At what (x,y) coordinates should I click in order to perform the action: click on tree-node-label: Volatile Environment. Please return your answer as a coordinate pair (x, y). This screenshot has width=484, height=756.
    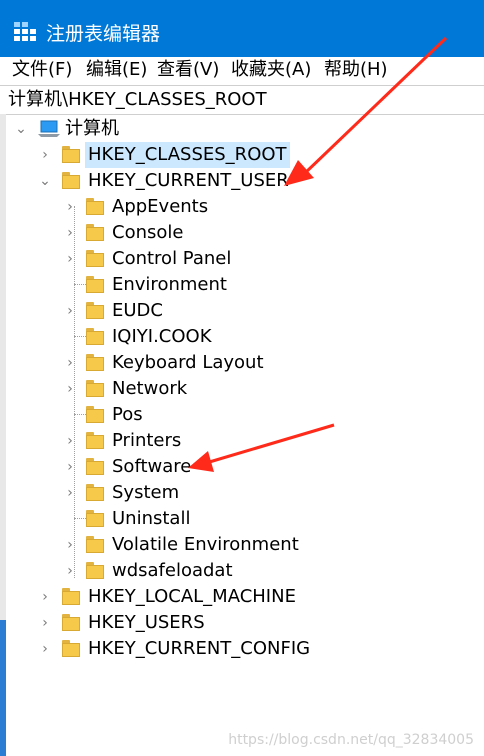
    Looking at the image, I should click on (205, 544).